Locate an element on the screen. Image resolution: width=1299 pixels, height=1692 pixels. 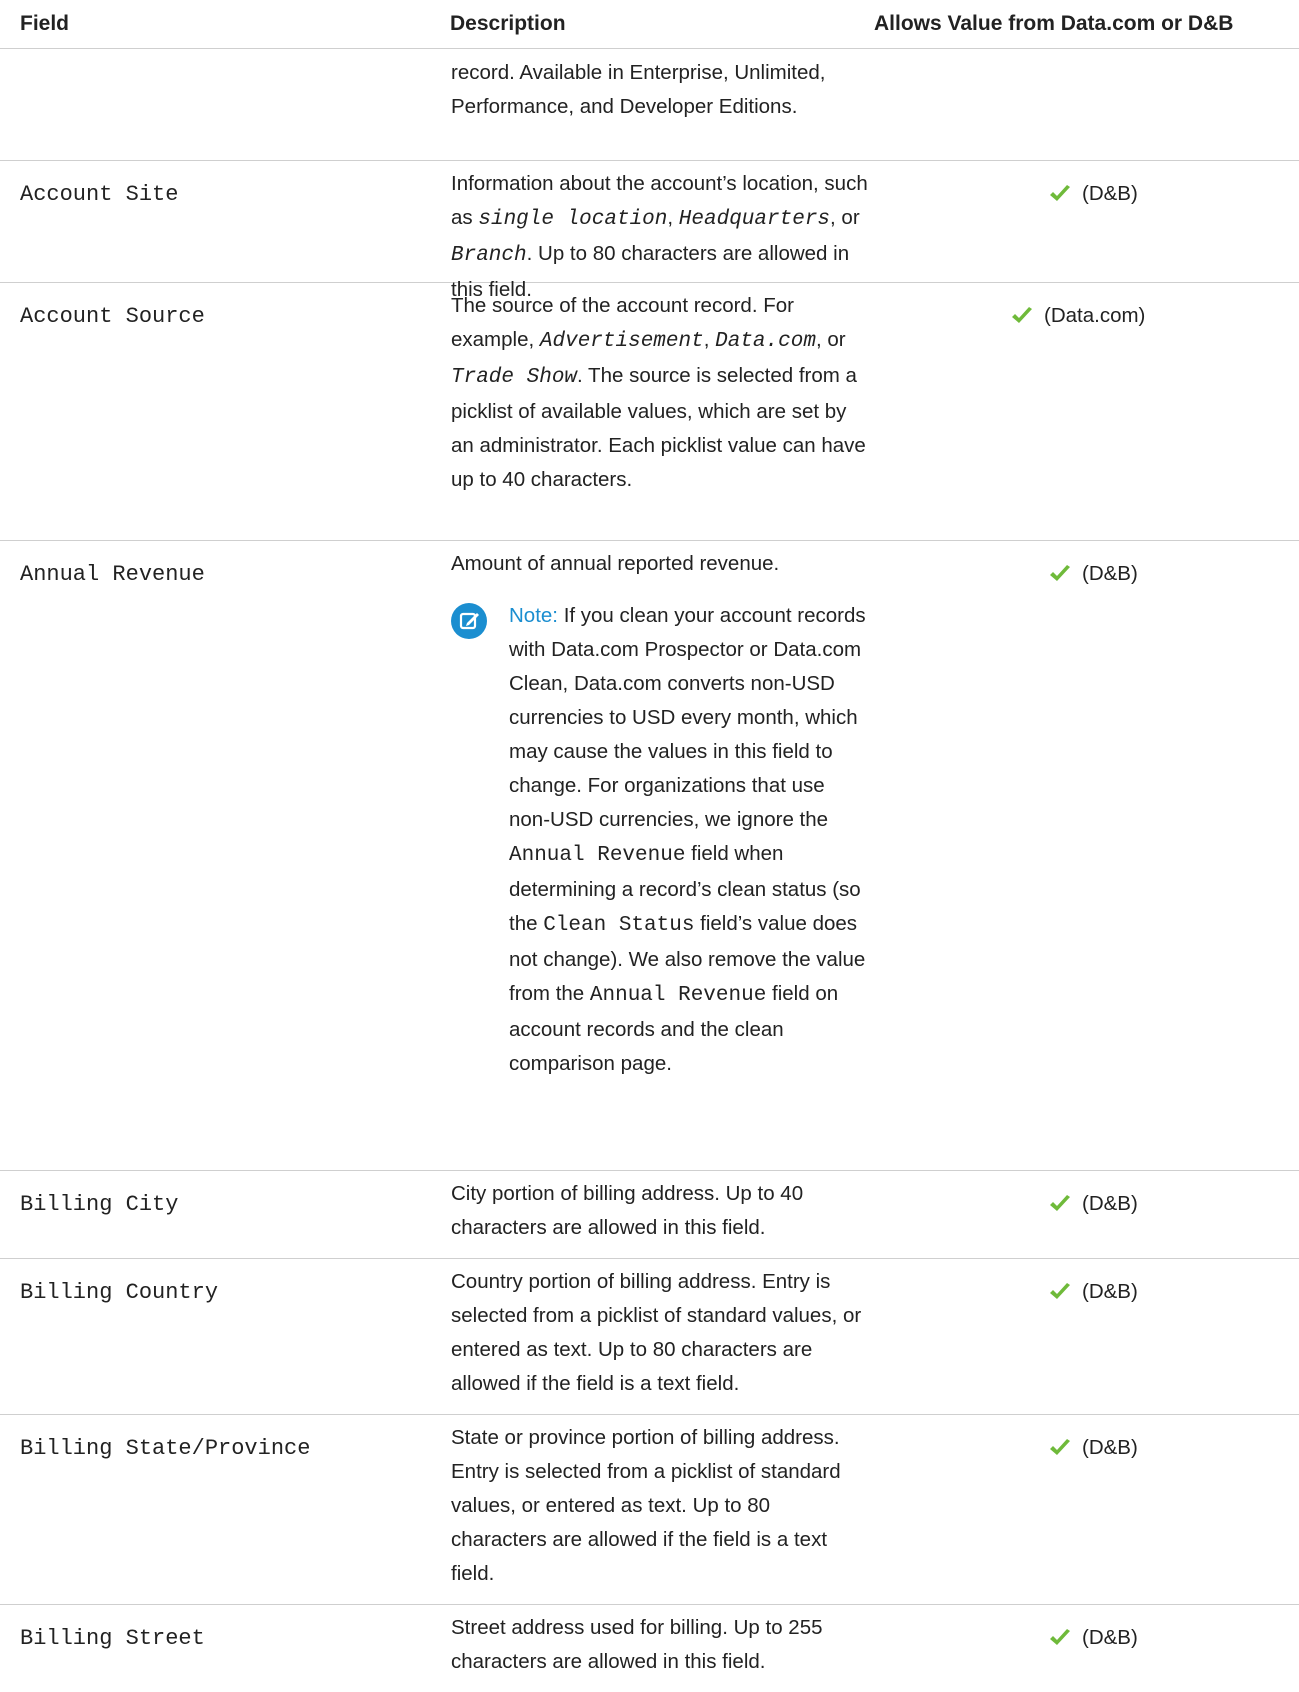
field-name: Billing Country is located at coordinates (119, 1292).